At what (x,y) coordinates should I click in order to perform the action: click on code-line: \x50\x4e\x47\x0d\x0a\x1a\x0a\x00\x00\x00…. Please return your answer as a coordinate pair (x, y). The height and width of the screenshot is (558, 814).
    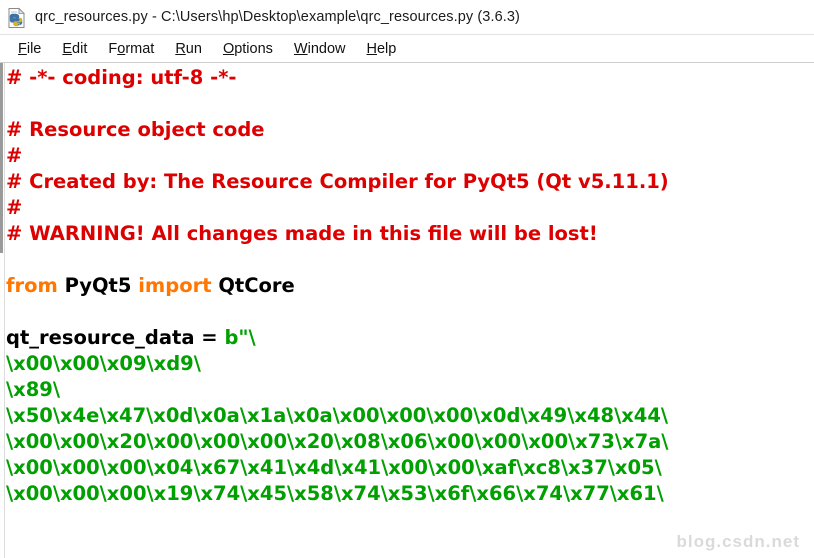
    Looking at the image, I should click on (410, 416).